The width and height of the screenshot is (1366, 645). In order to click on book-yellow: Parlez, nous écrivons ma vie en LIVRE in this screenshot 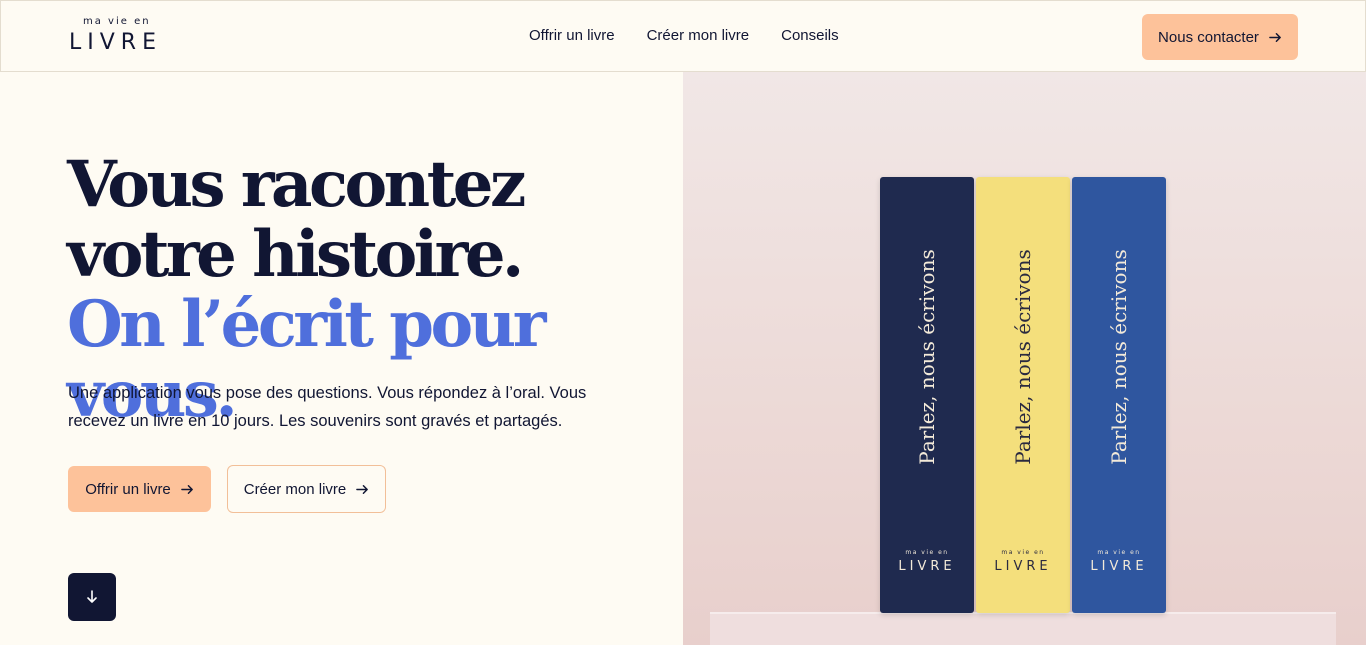, I will do `click(1023, 395)`.